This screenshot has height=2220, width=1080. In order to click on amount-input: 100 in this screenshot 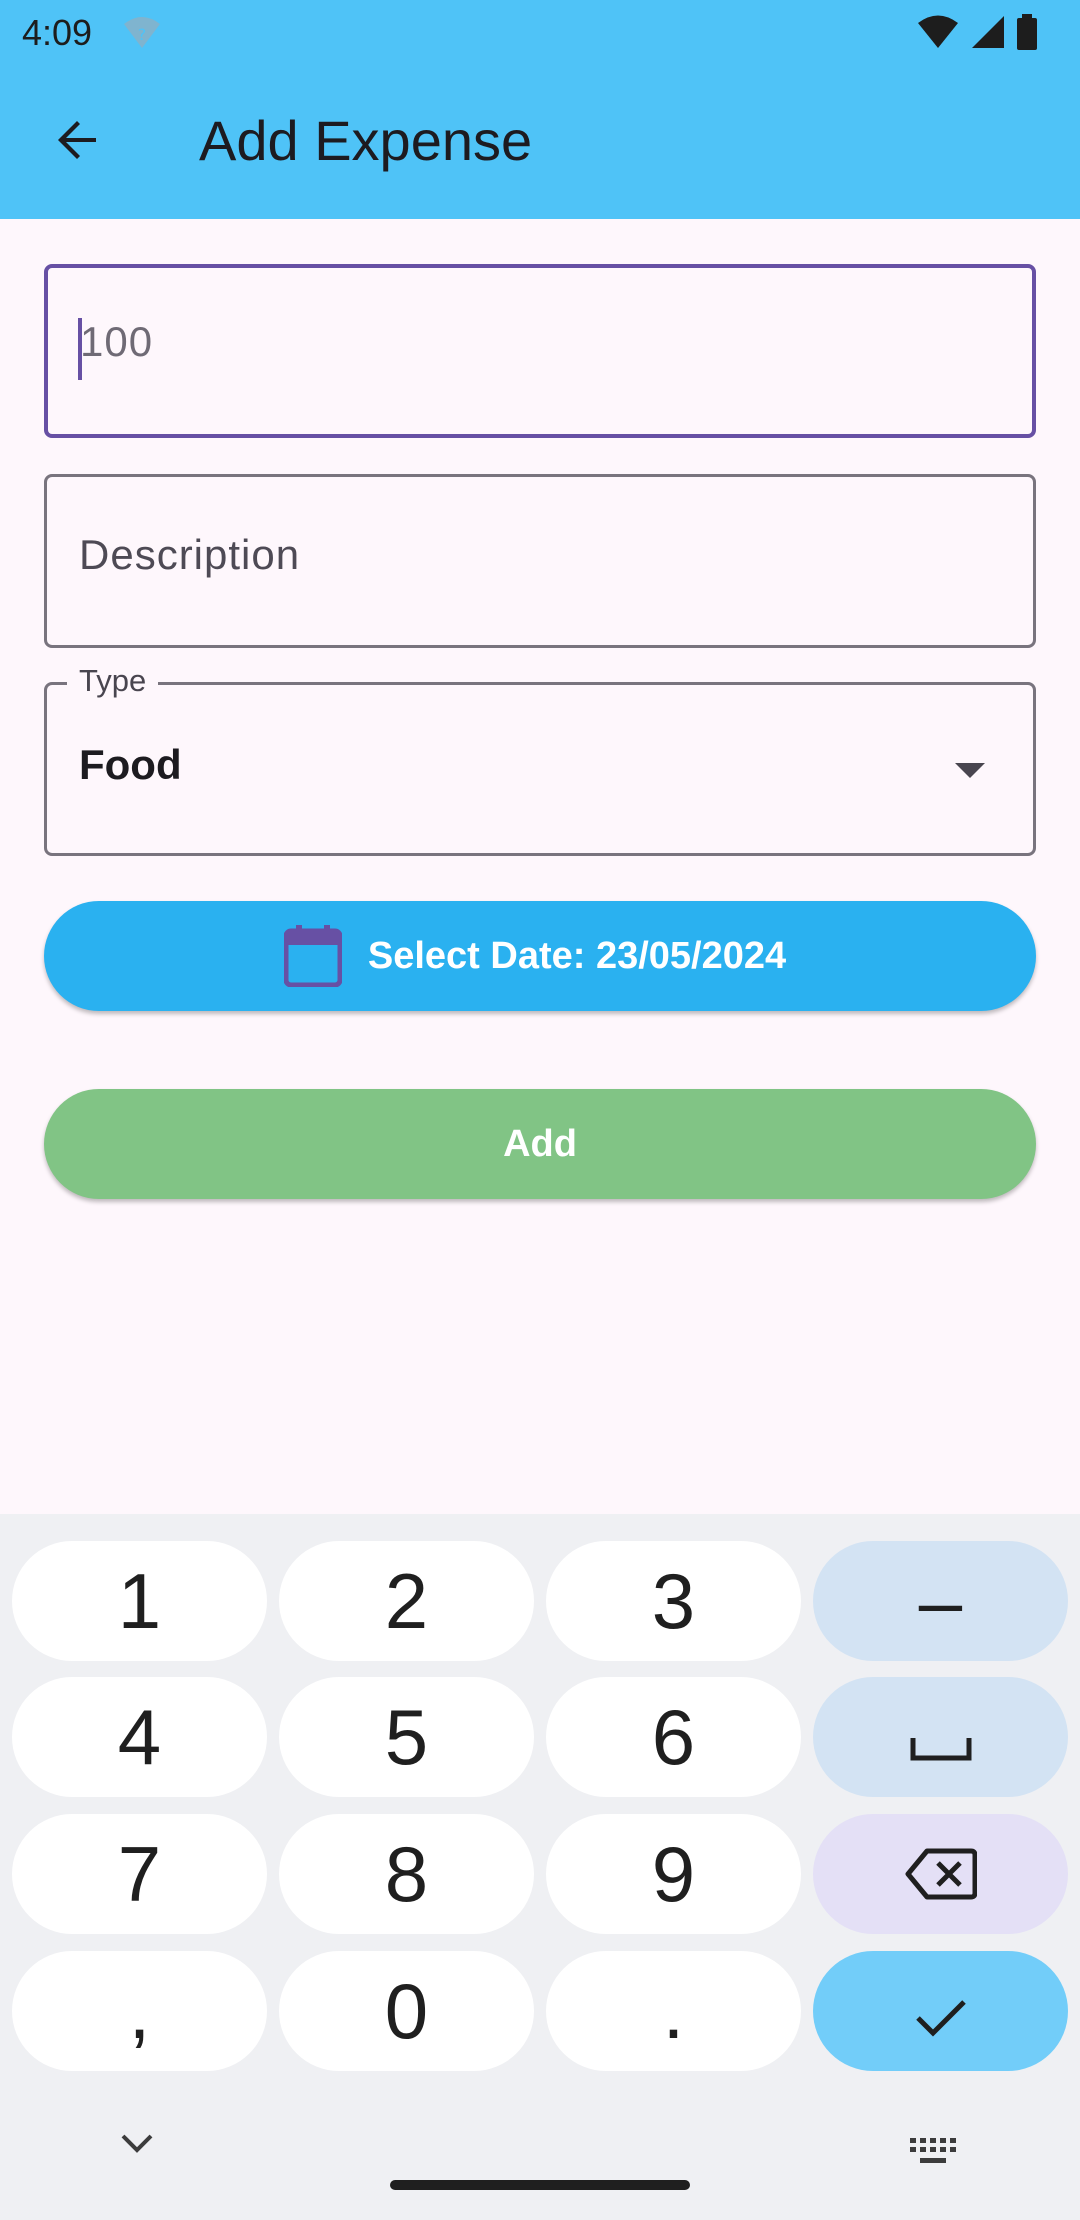, I will do `click(116, 342)`.